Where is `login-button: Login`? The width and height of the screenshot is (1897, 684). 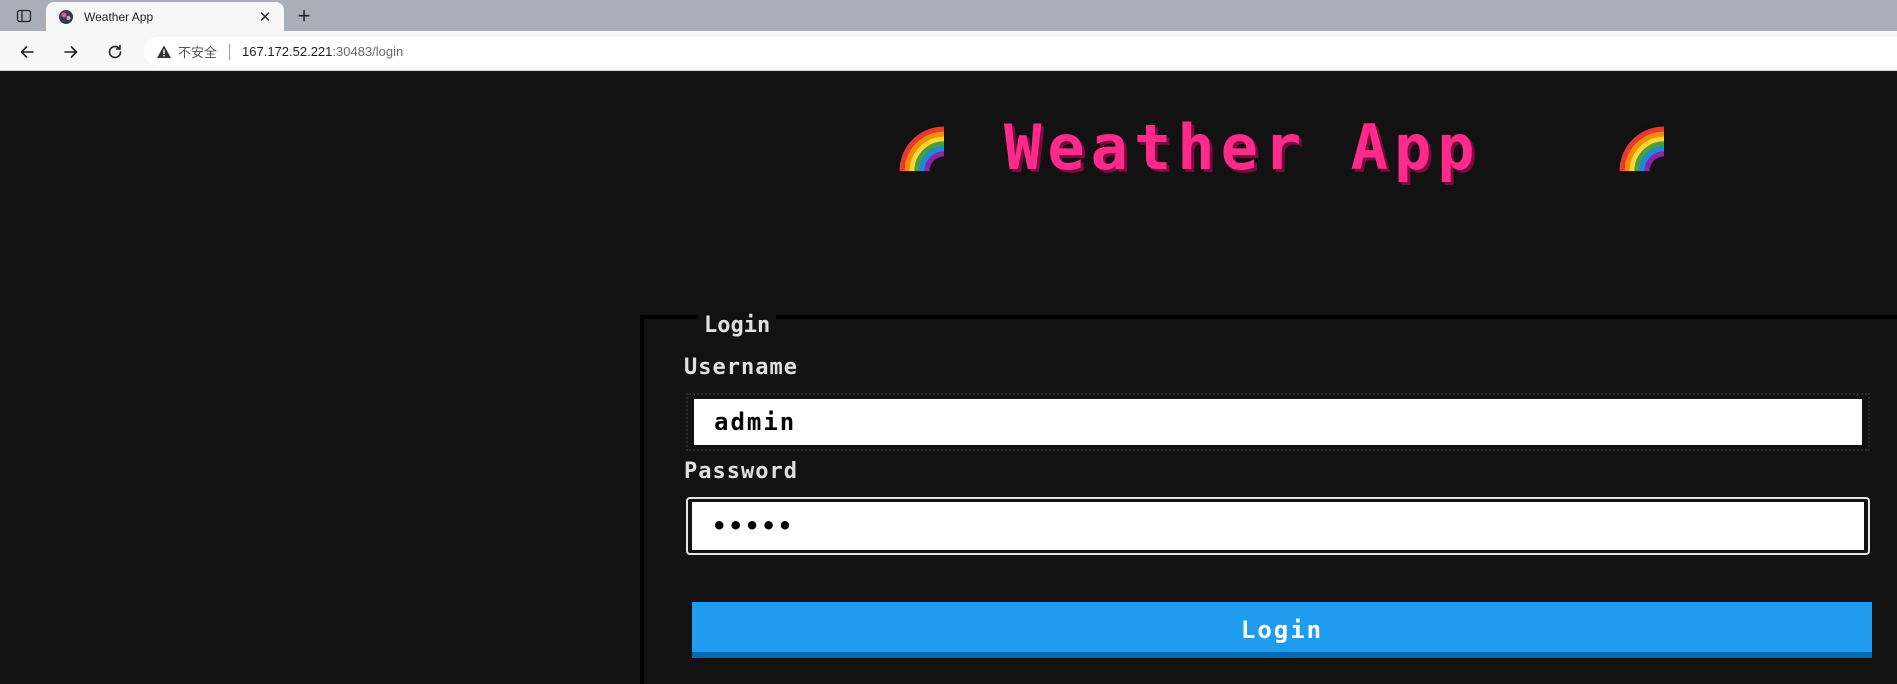
login-button: Login is located at coordinates (1282, 630).